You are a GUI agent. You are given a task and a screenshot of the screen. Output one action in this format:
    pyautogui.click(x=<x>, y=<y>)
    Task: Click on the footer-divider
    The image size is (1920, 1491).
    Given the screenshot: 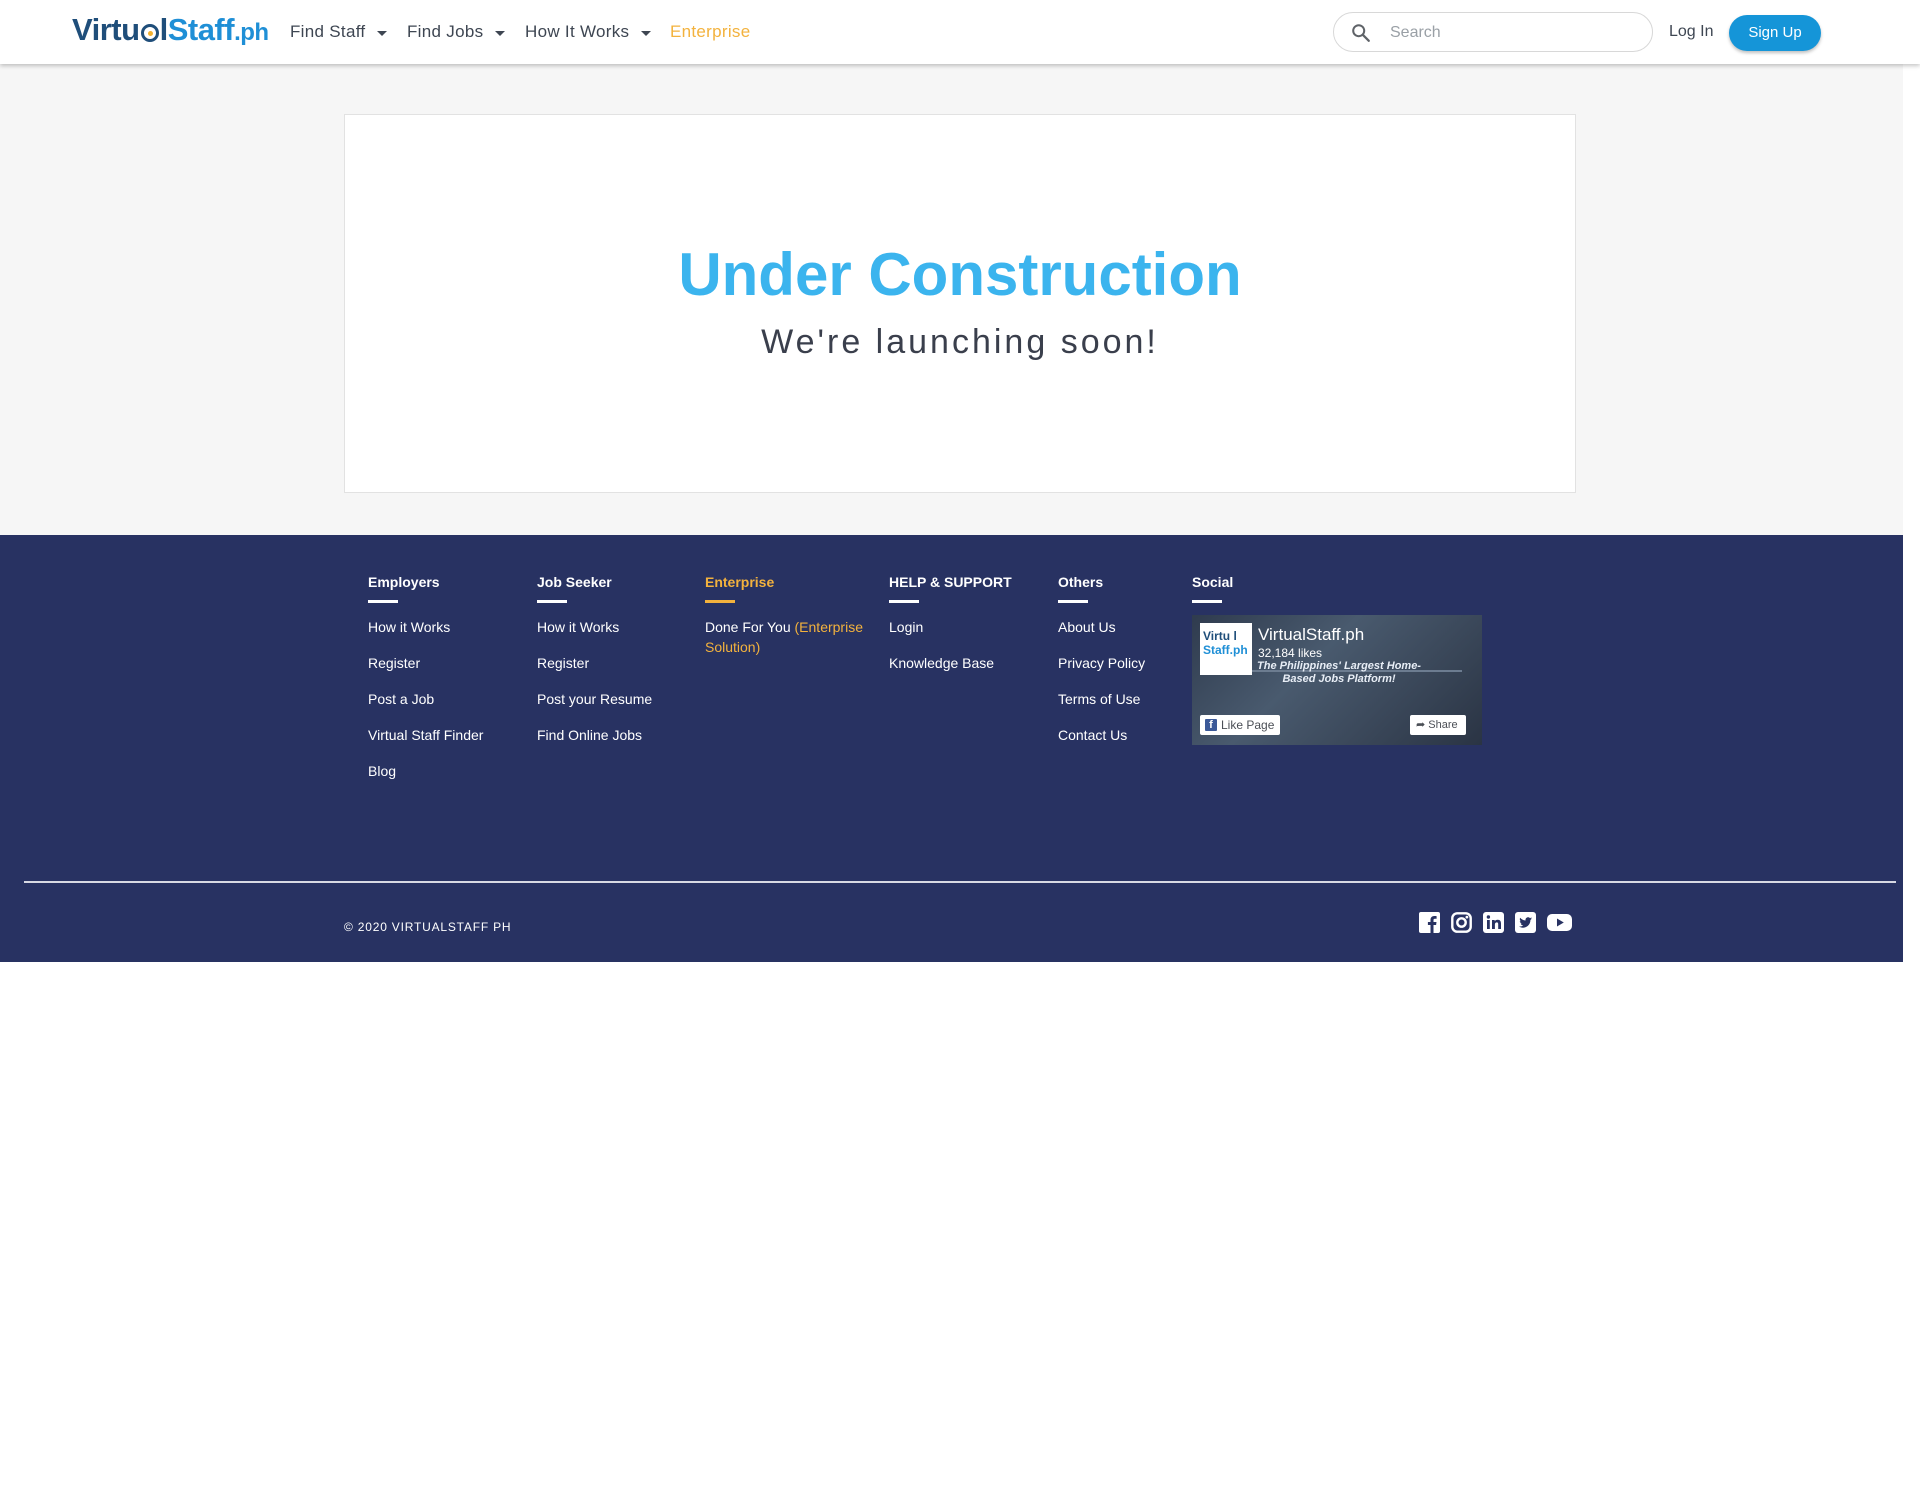 What is the action you would take?
    pyautogui.click(x=960, y=882)
    